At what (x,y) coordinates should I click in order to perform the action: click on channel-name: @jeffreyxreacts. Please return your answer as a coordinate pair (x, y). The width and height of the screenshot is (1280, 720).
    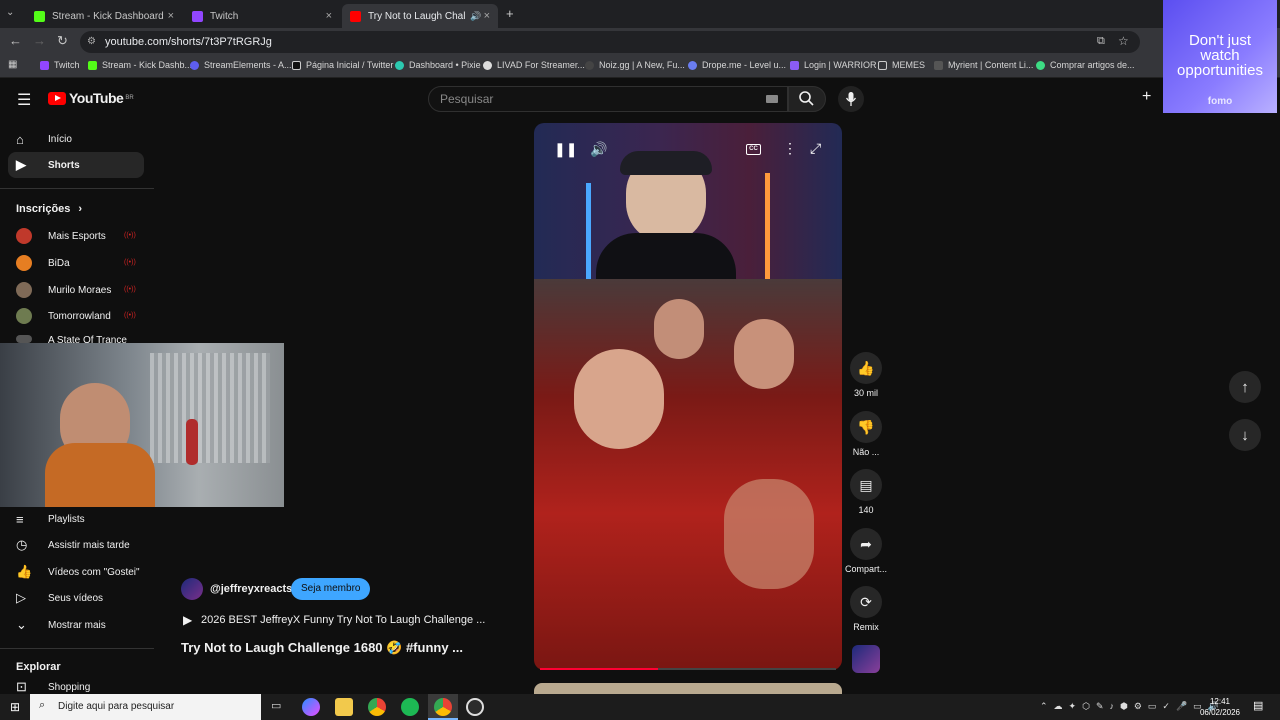
    Looking at the image, I should click on (251, 589).